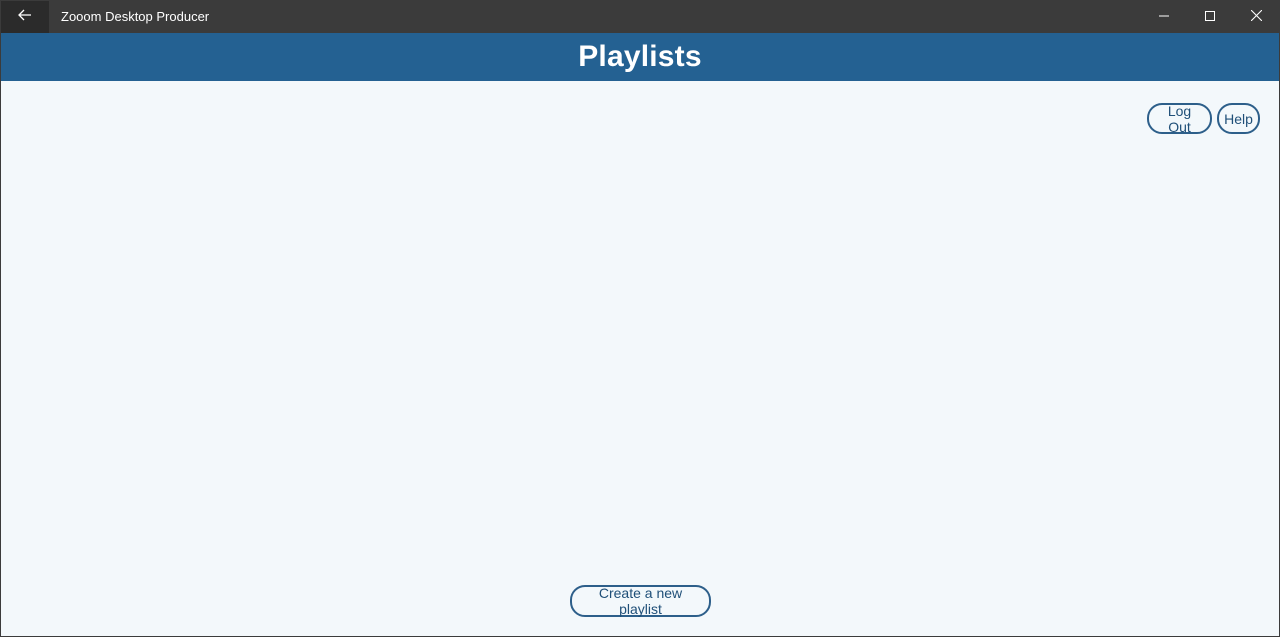 Image resolution: width=1280 pixels, height=637 pixels. Describe the element at coordinates (1179, 119) in the screenshot. I see `log-out-button: Log Out` at that location.